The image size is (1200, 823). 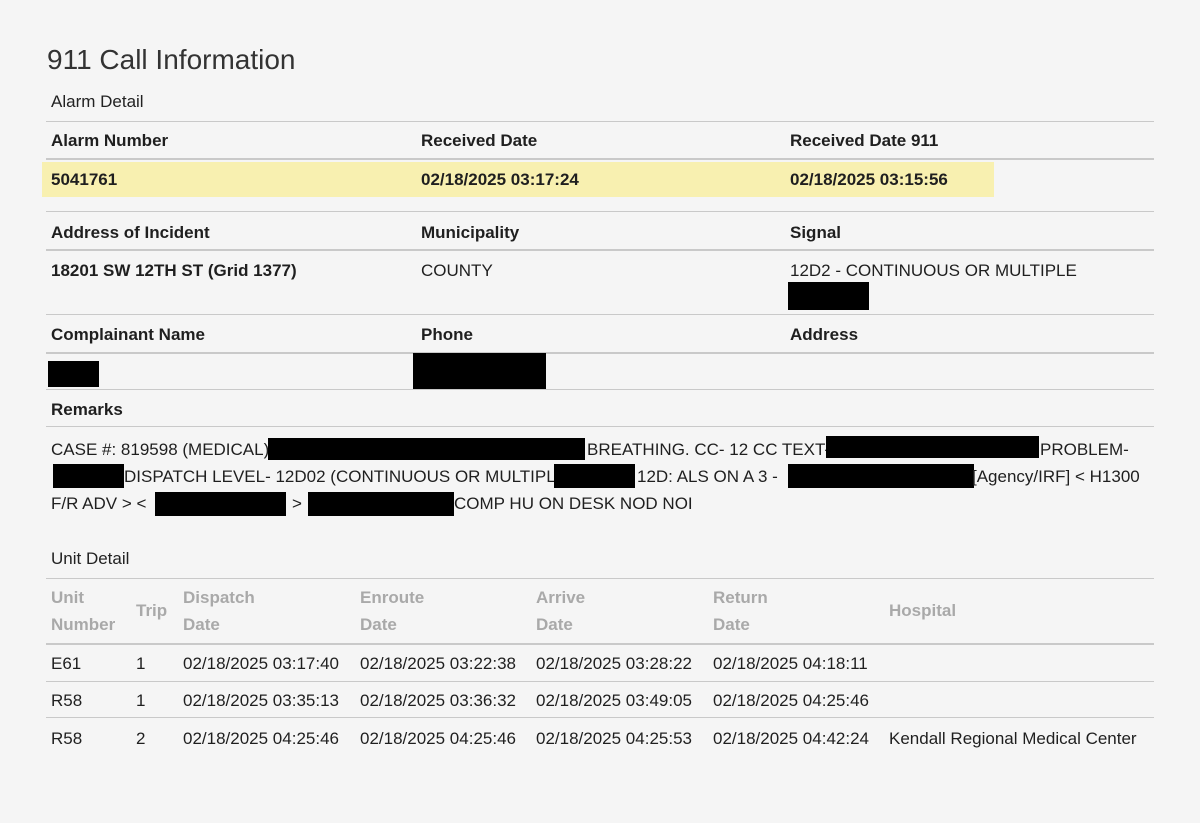 What do you see at coordinates (152, 610) in the screenshot?
I see `column-header-trip: Trip` at bounding box center [152, 610].